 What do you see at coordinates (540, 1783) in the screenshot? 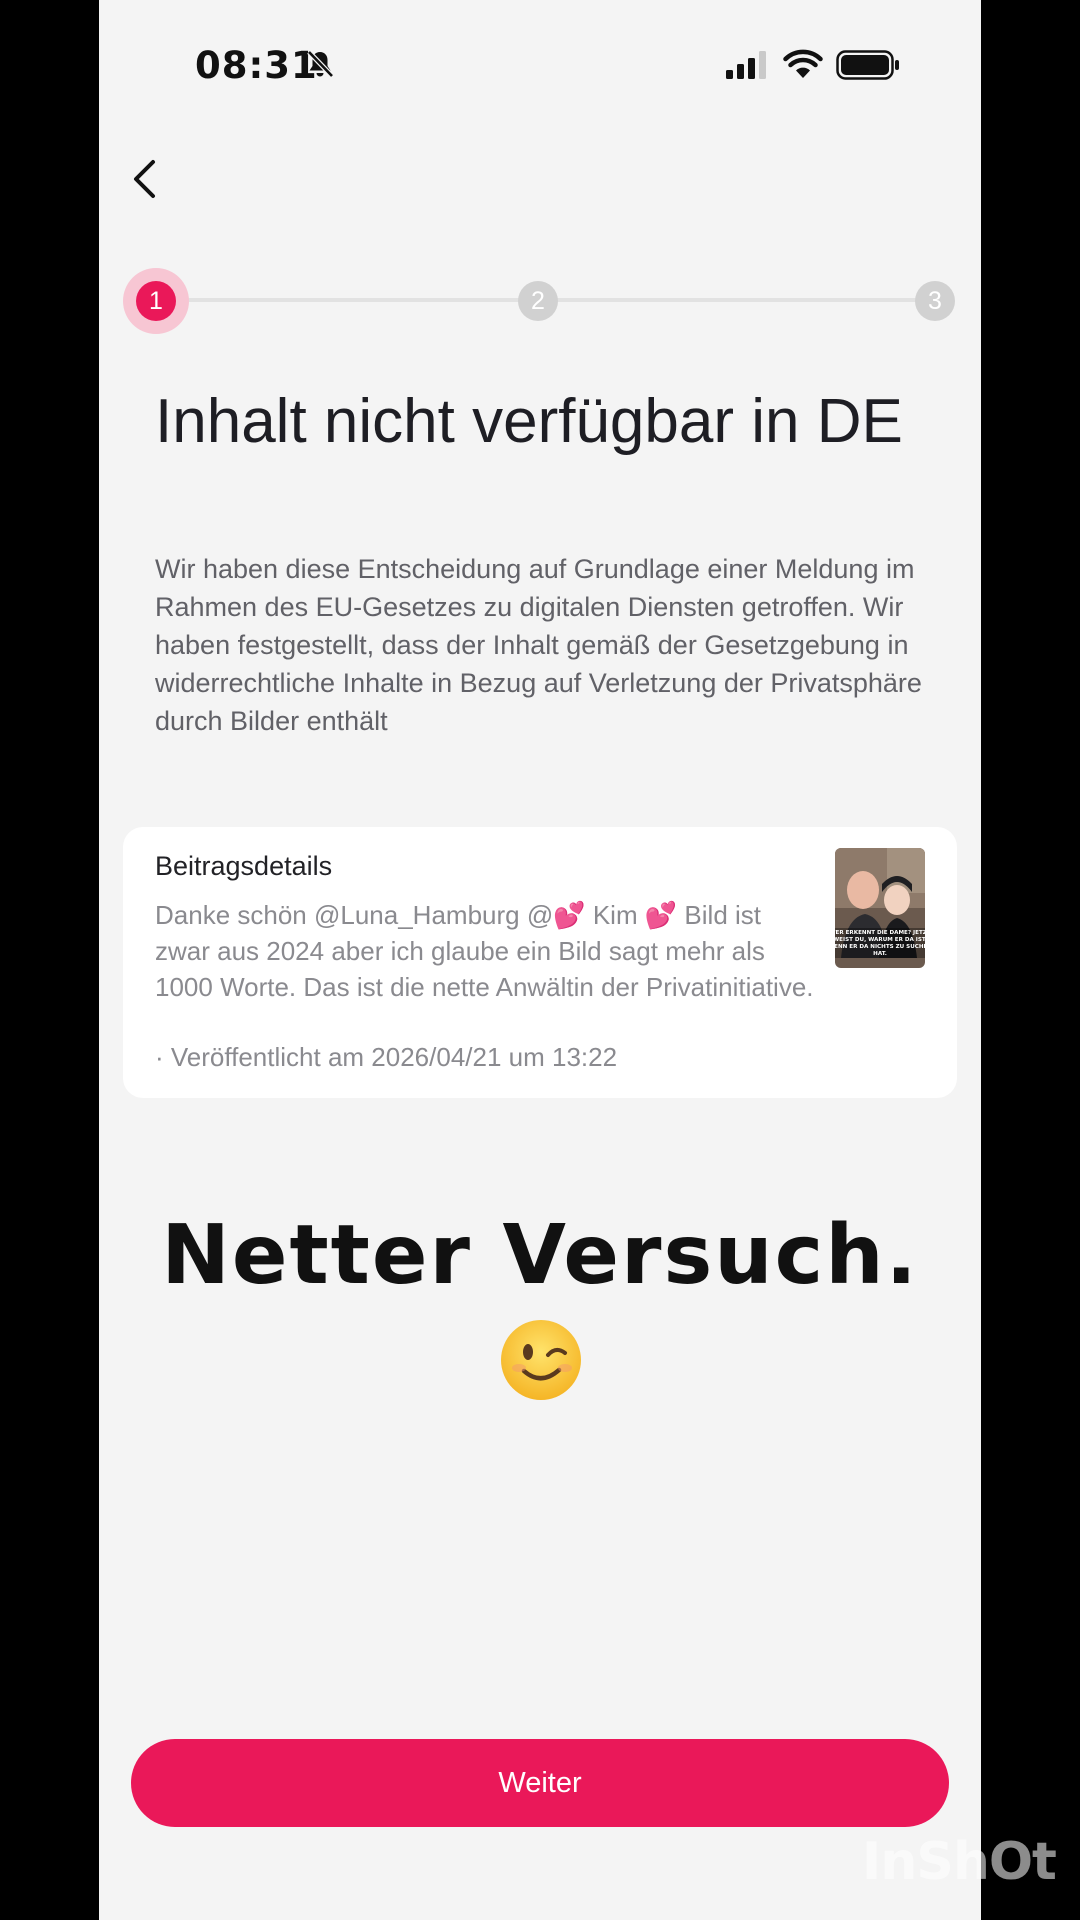
I see `continue-button: Weiter` at bounding box center [540, 1783].